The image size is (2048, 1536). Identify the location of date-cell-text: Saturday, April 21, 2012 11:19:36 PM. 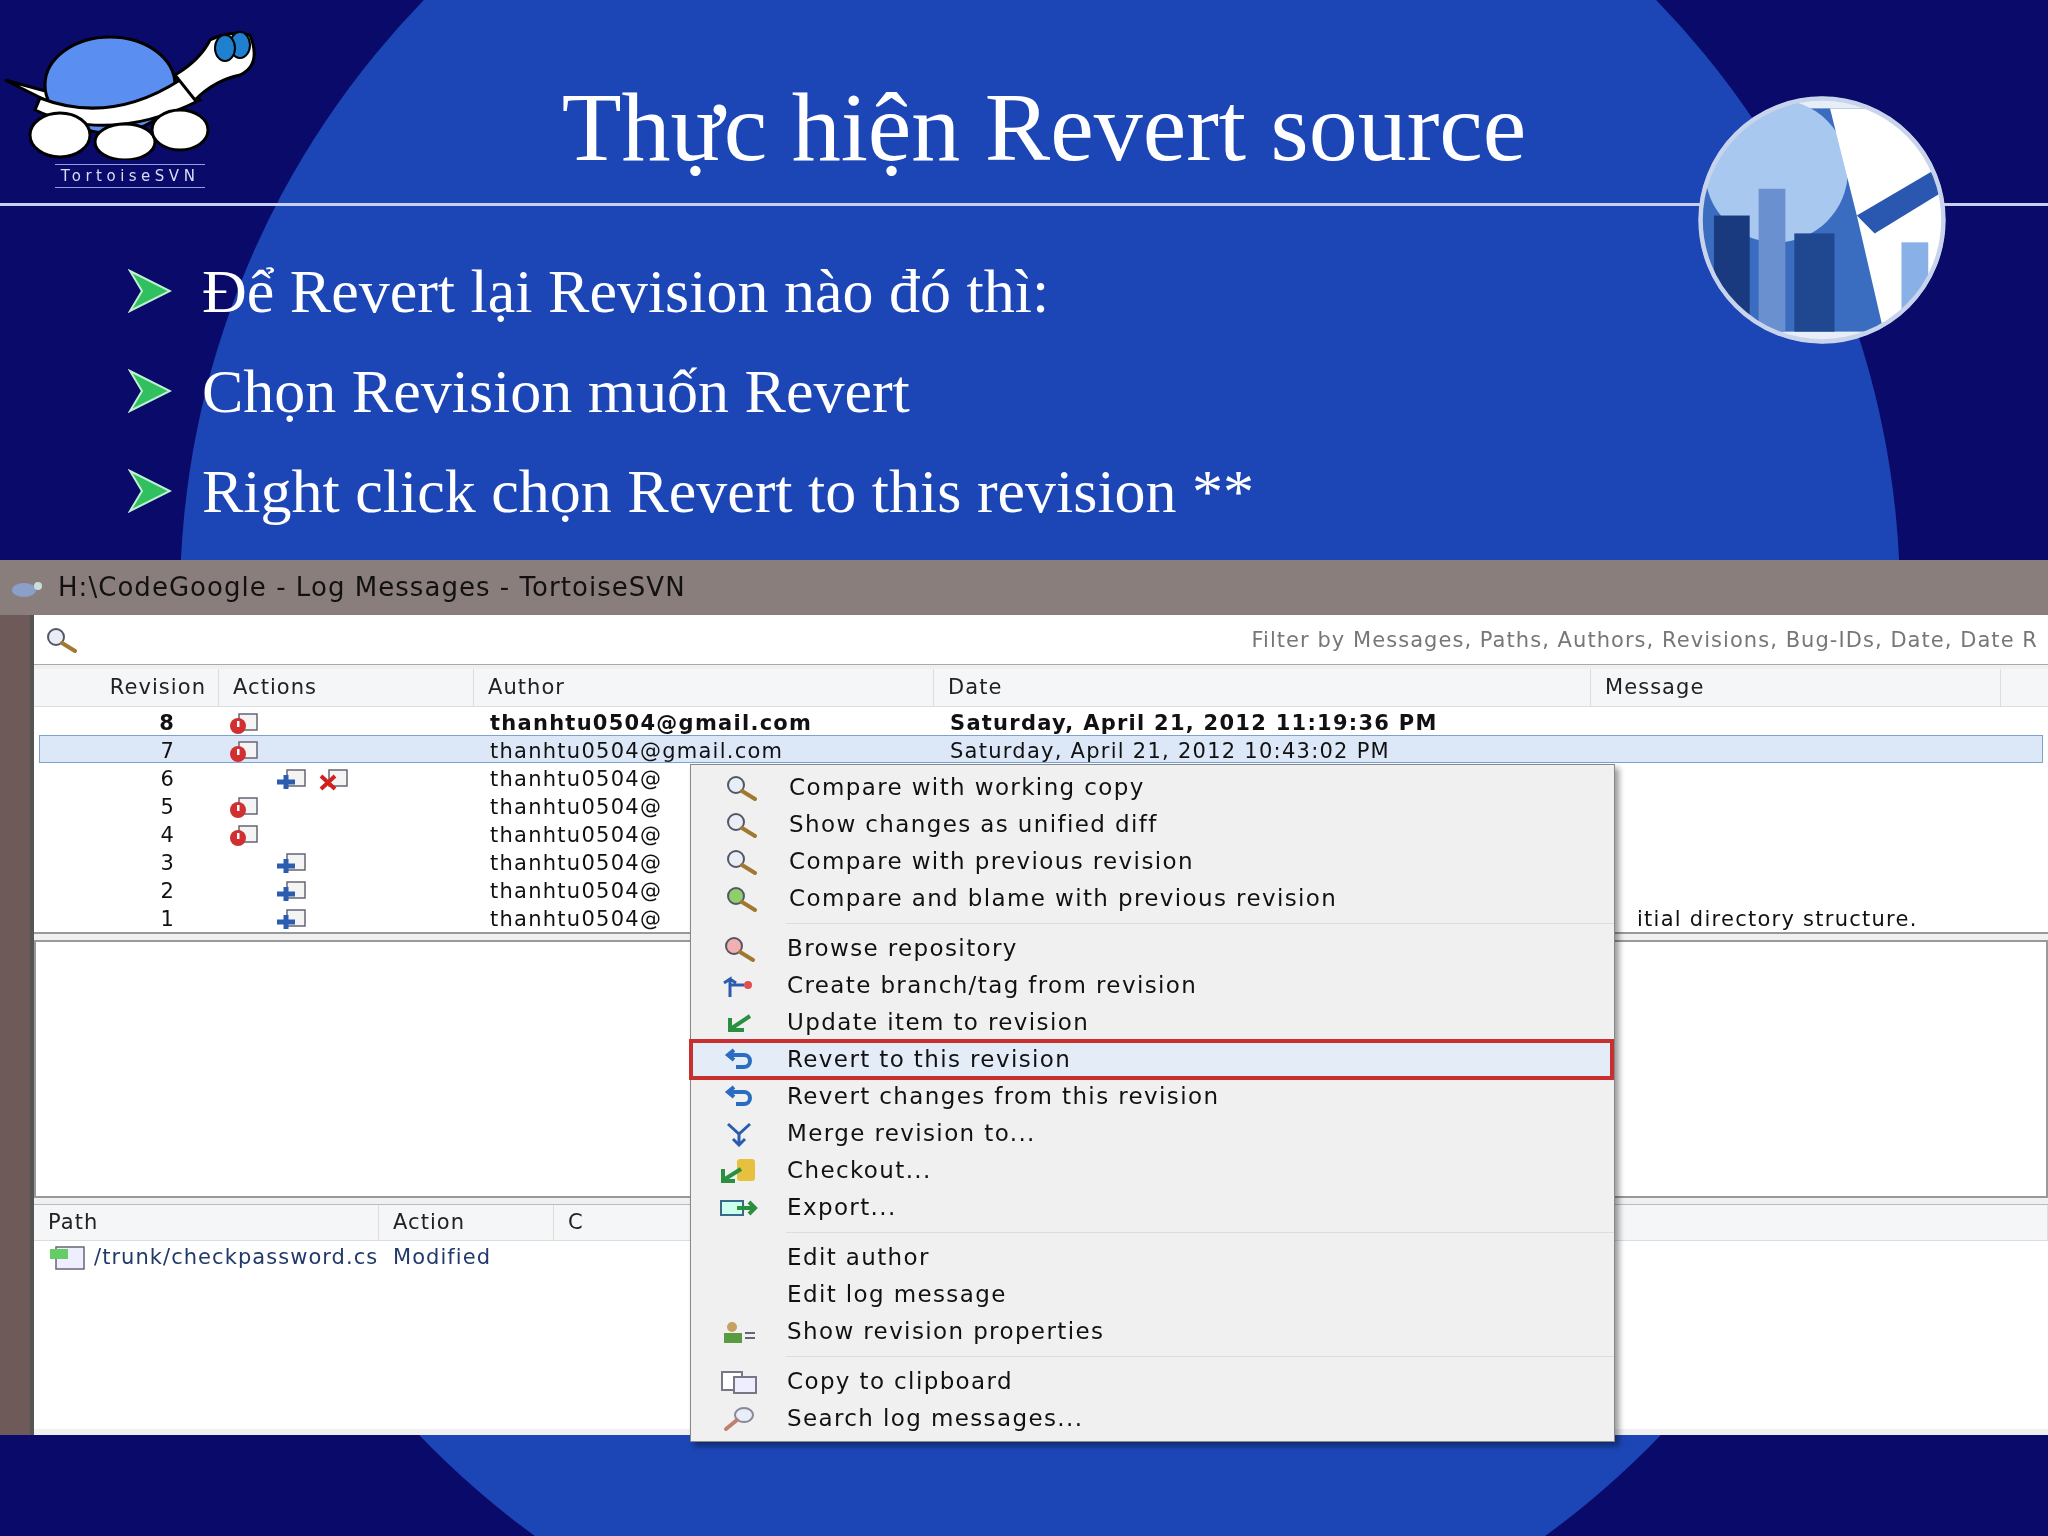
(1194, 723).